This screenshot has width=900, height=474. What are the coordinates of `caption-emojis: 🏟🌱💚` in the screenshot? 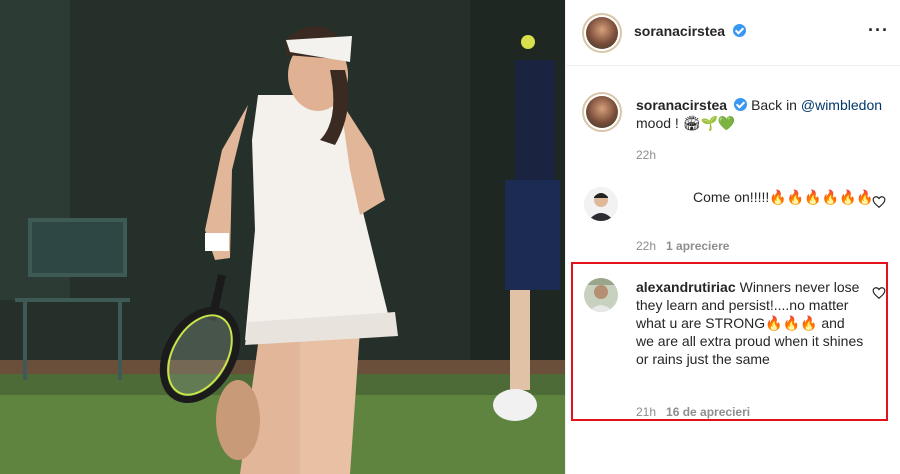 It's located at (709, 123).